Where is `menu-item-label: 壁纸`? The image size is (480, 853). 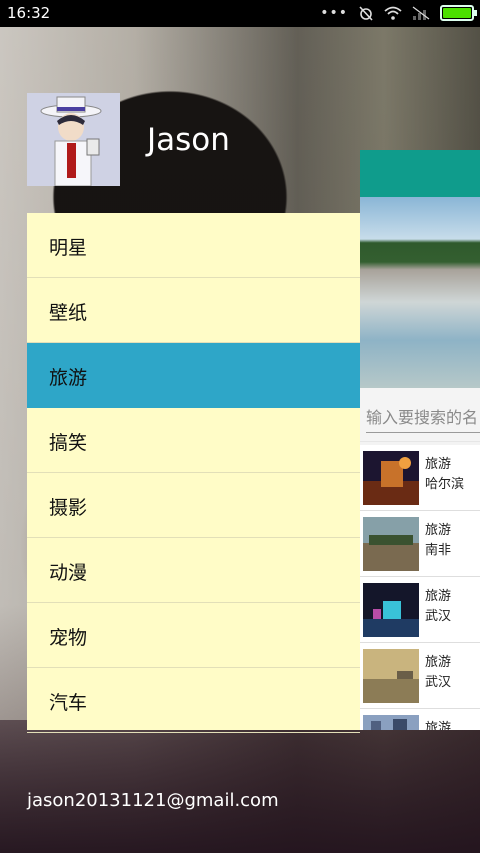 menu-item-label: 壁纸 is located at coordinates (68, 313).